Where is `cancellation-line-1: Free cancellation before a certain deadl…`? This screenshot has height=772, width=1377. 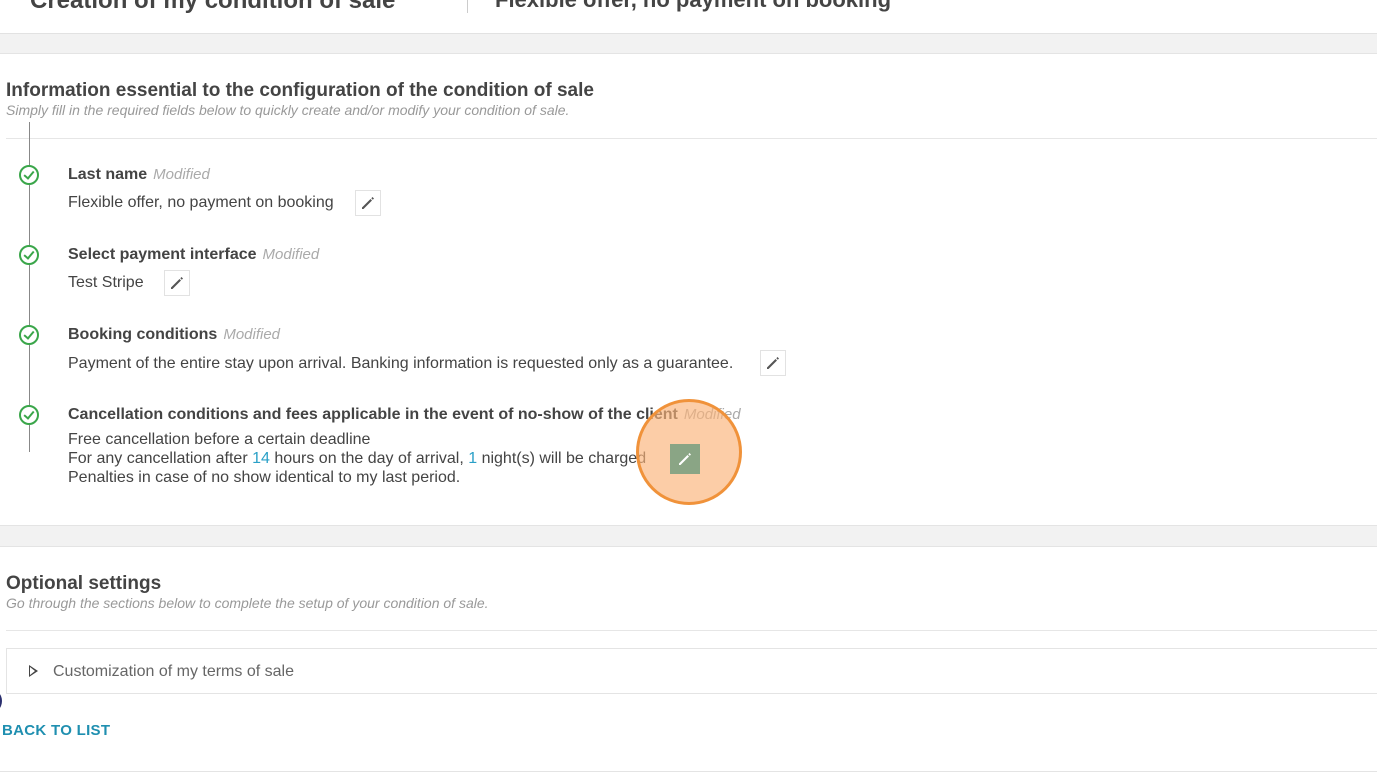 cancellation-line-1: Free cancellation before a certain deadl… is located at coordinates (219, 439).